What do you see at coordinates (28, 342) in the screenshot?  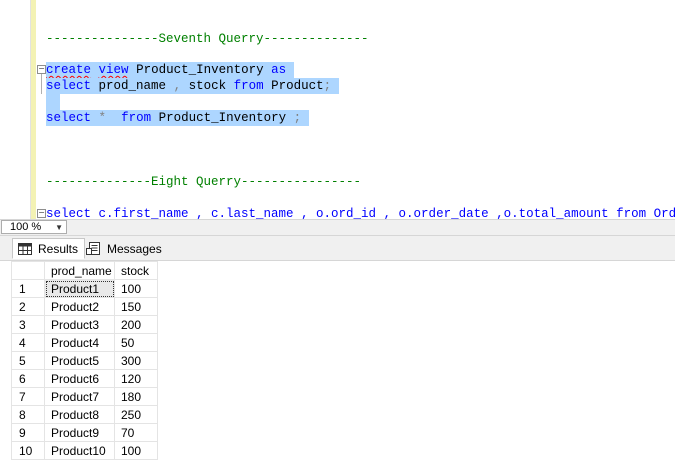 I see `row-number: 4` at bounding box center [28, 342].